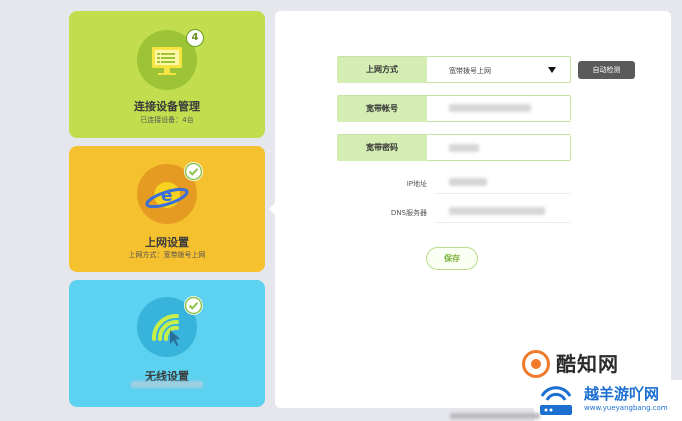  What do you see at coordinates (497, 211) in the screenshot?
I see `redacted-dns-value` at bounding box center [497, 211].